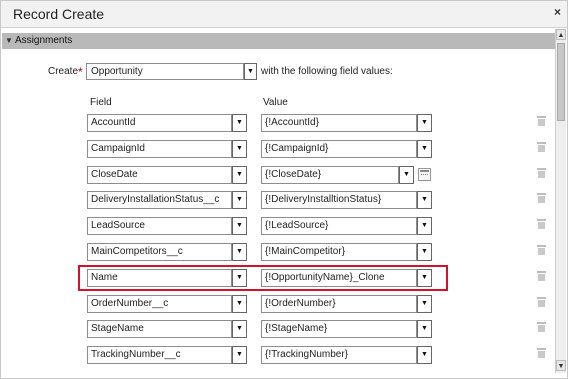 Image resolution: width=568 pixels, height=379 pixels. I want to click on field-select-value: LeadSource, so click(118, 225).